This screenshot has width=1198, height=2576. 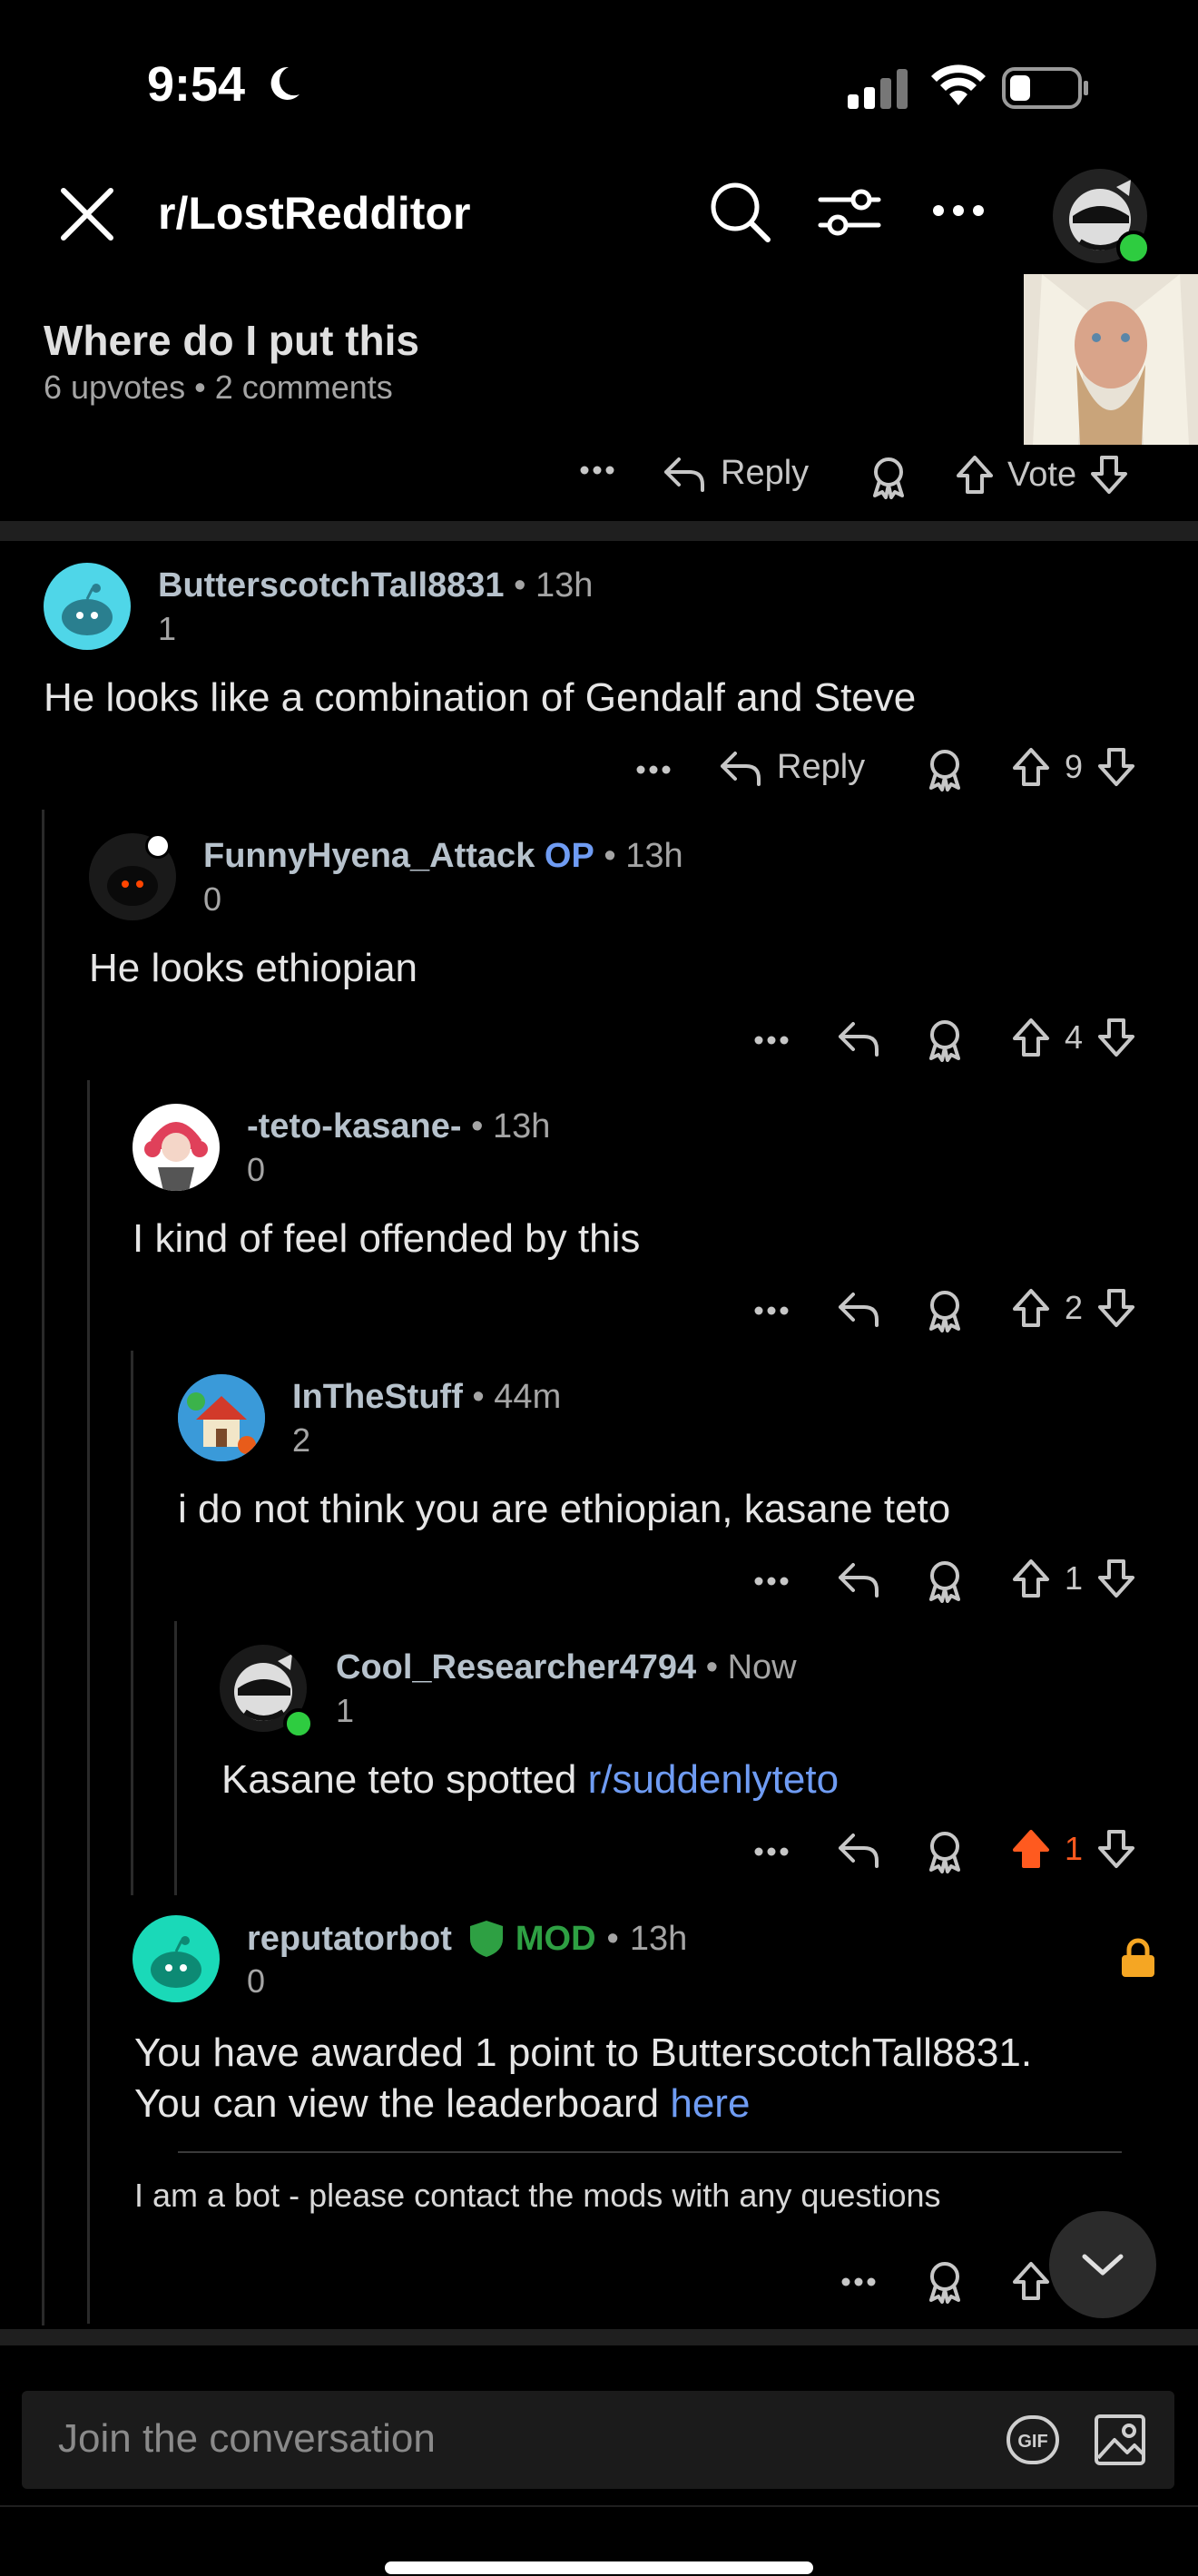 I want to click on reply-button: Reply, so click(x=792, y=767).